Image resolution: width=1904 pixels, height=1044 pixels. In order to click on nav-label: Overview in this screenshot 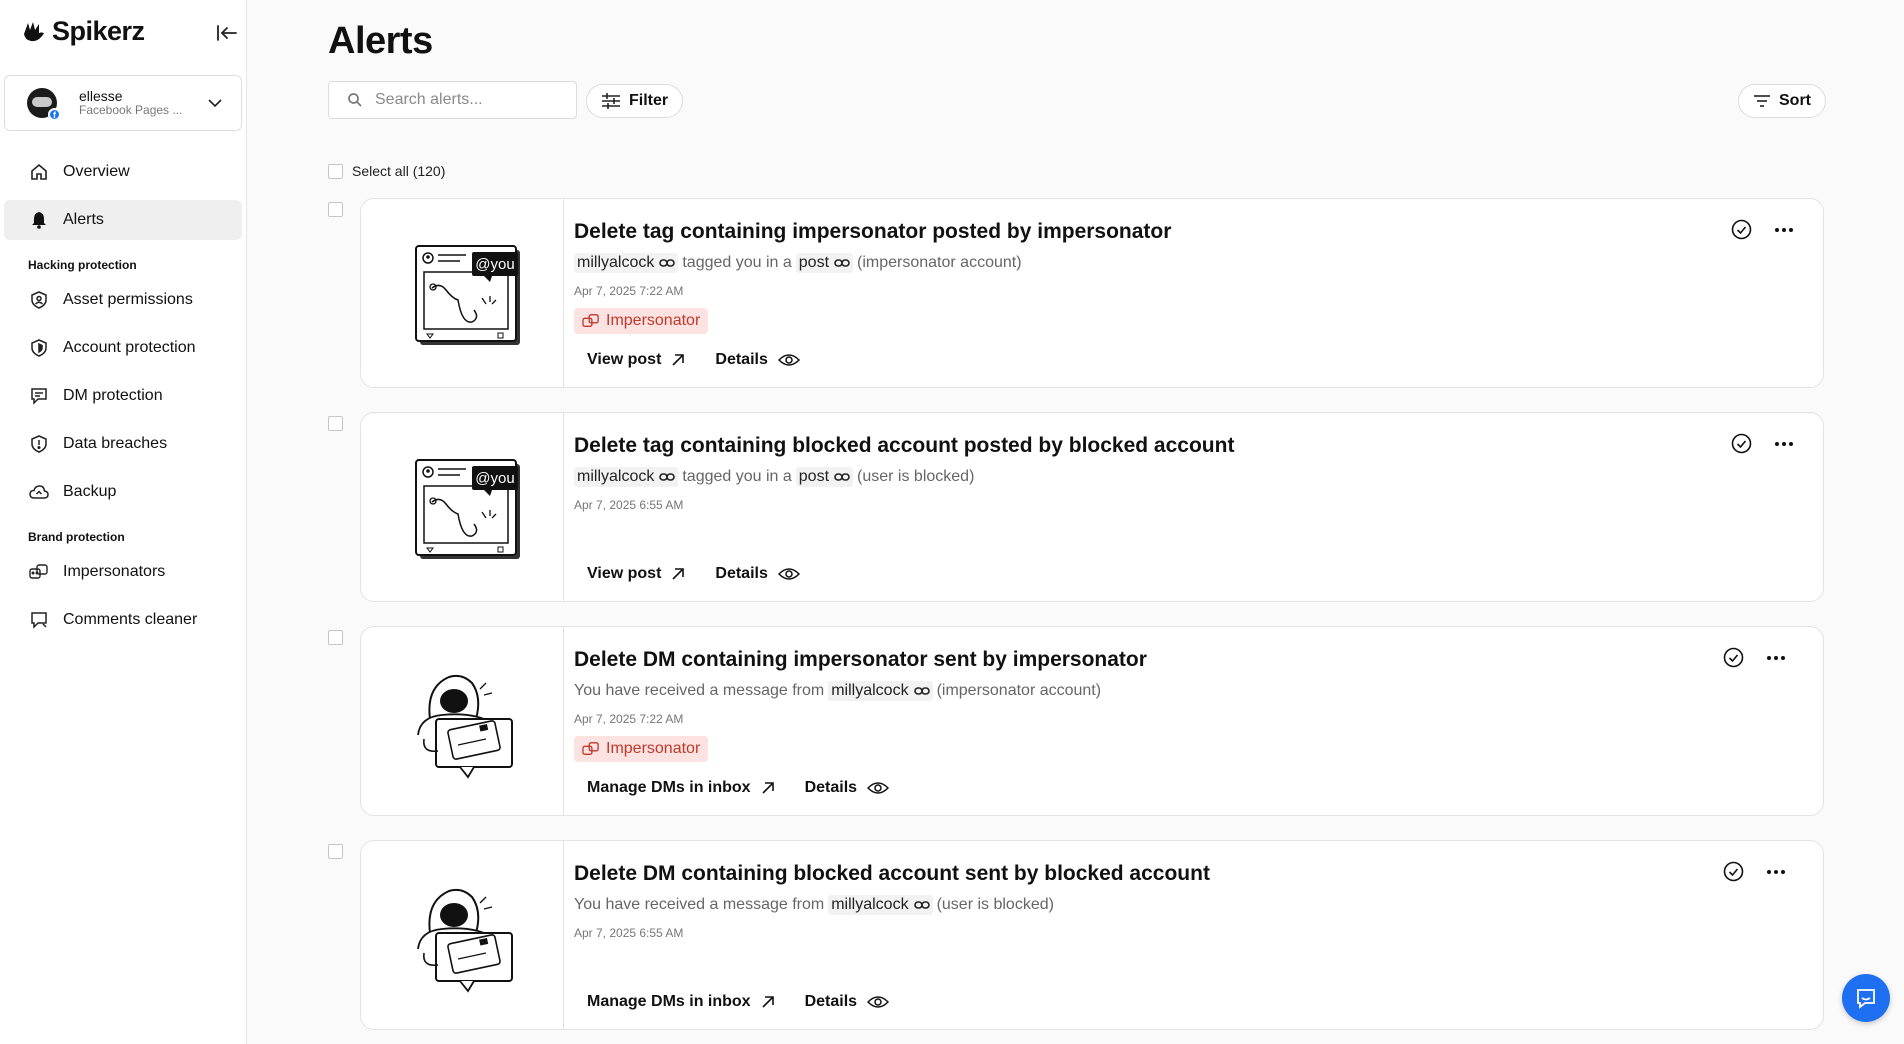, I will do `click(96, 171)`.